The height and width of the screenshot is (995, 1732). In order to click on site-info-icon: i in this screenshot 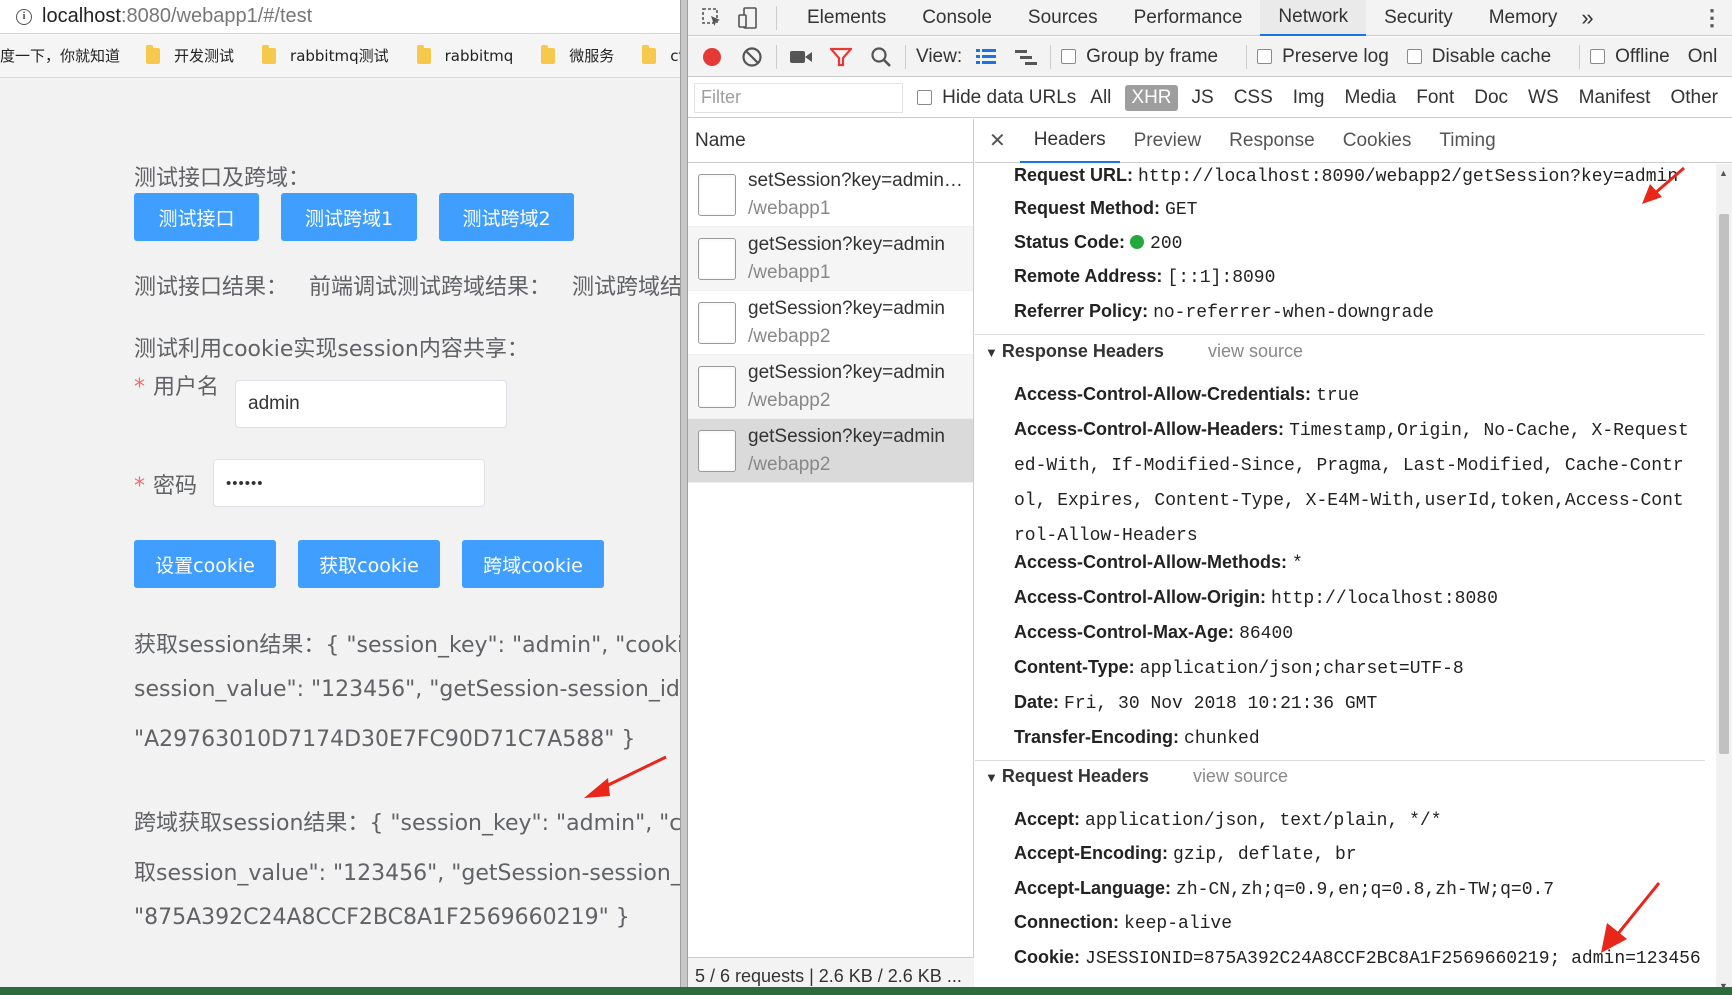, I will do `click(24, 16)`.